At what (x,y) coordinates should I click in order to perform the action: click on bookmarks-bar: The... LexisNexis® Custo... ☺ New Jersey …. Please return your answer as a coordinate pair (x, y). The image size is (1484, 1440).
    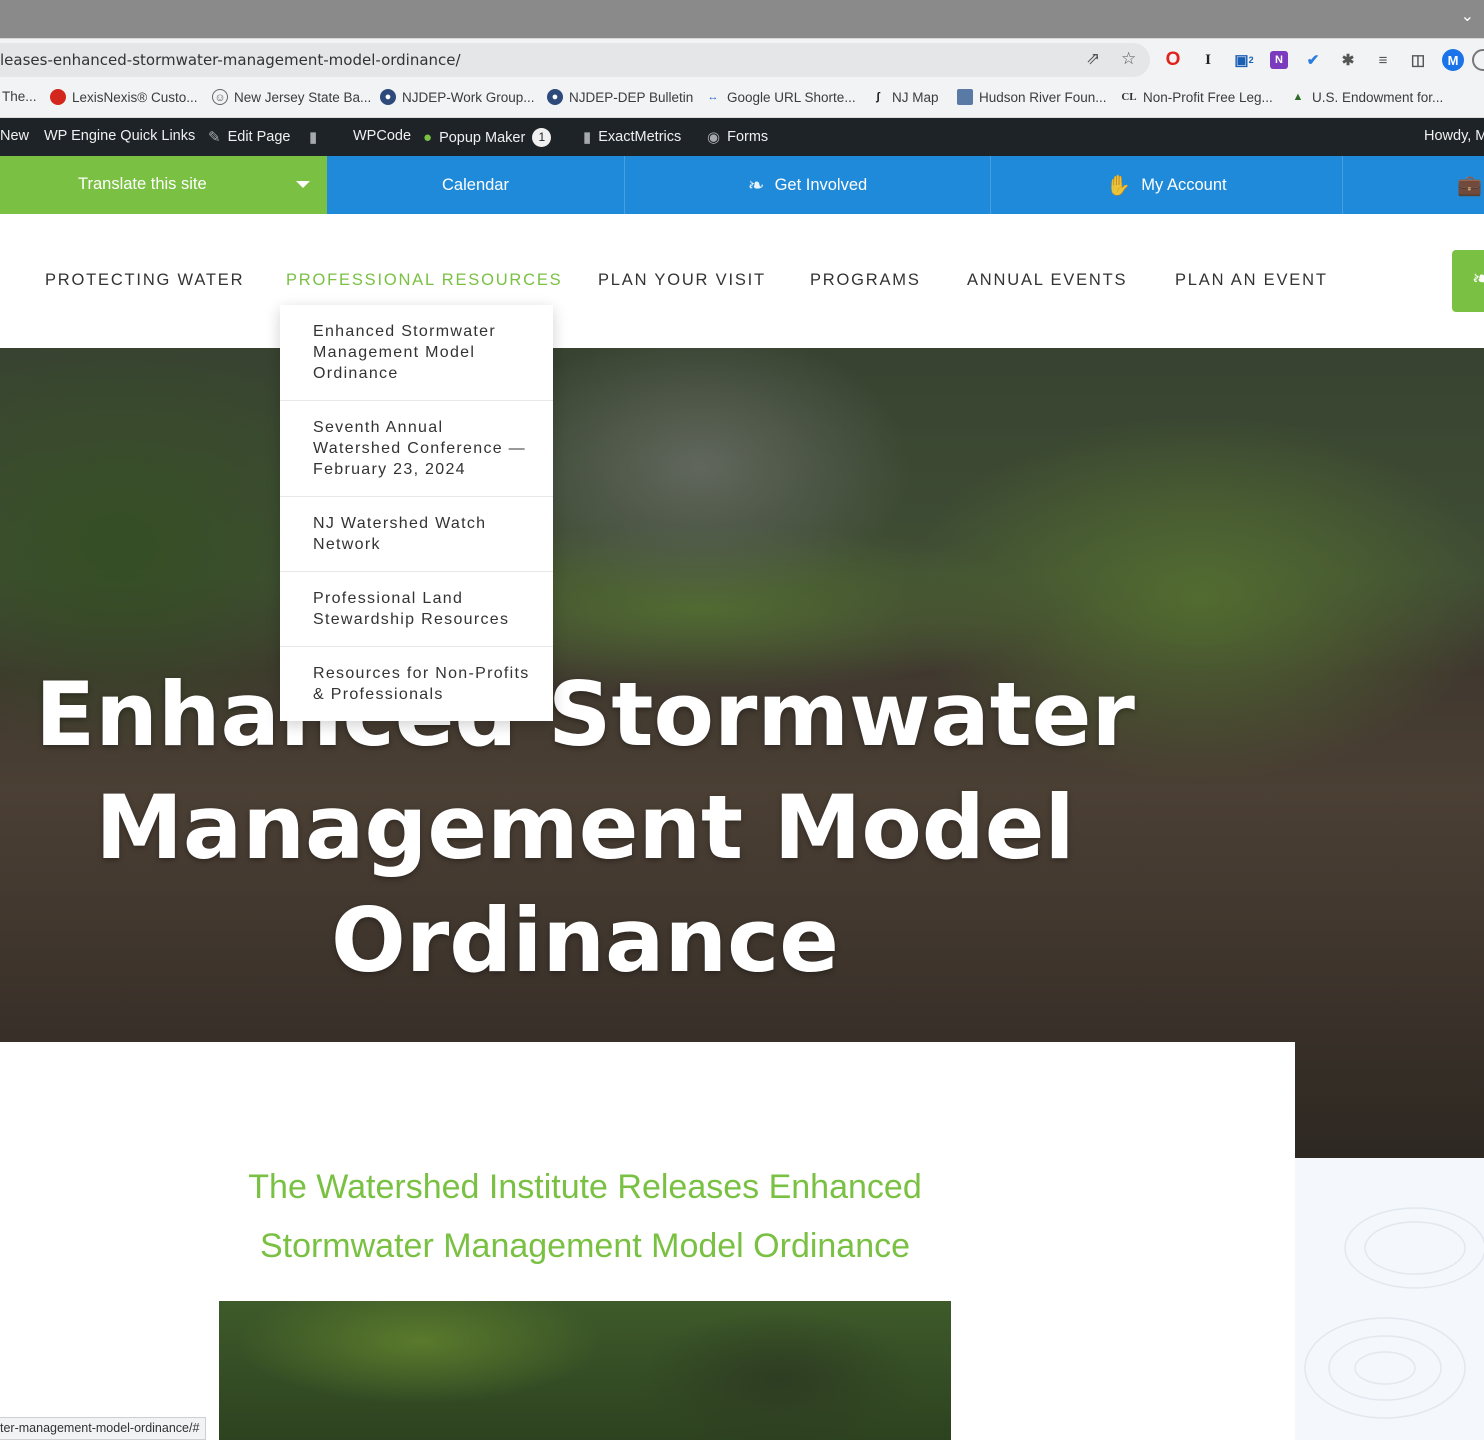
    Looking at the image, I should click on (742, 99).